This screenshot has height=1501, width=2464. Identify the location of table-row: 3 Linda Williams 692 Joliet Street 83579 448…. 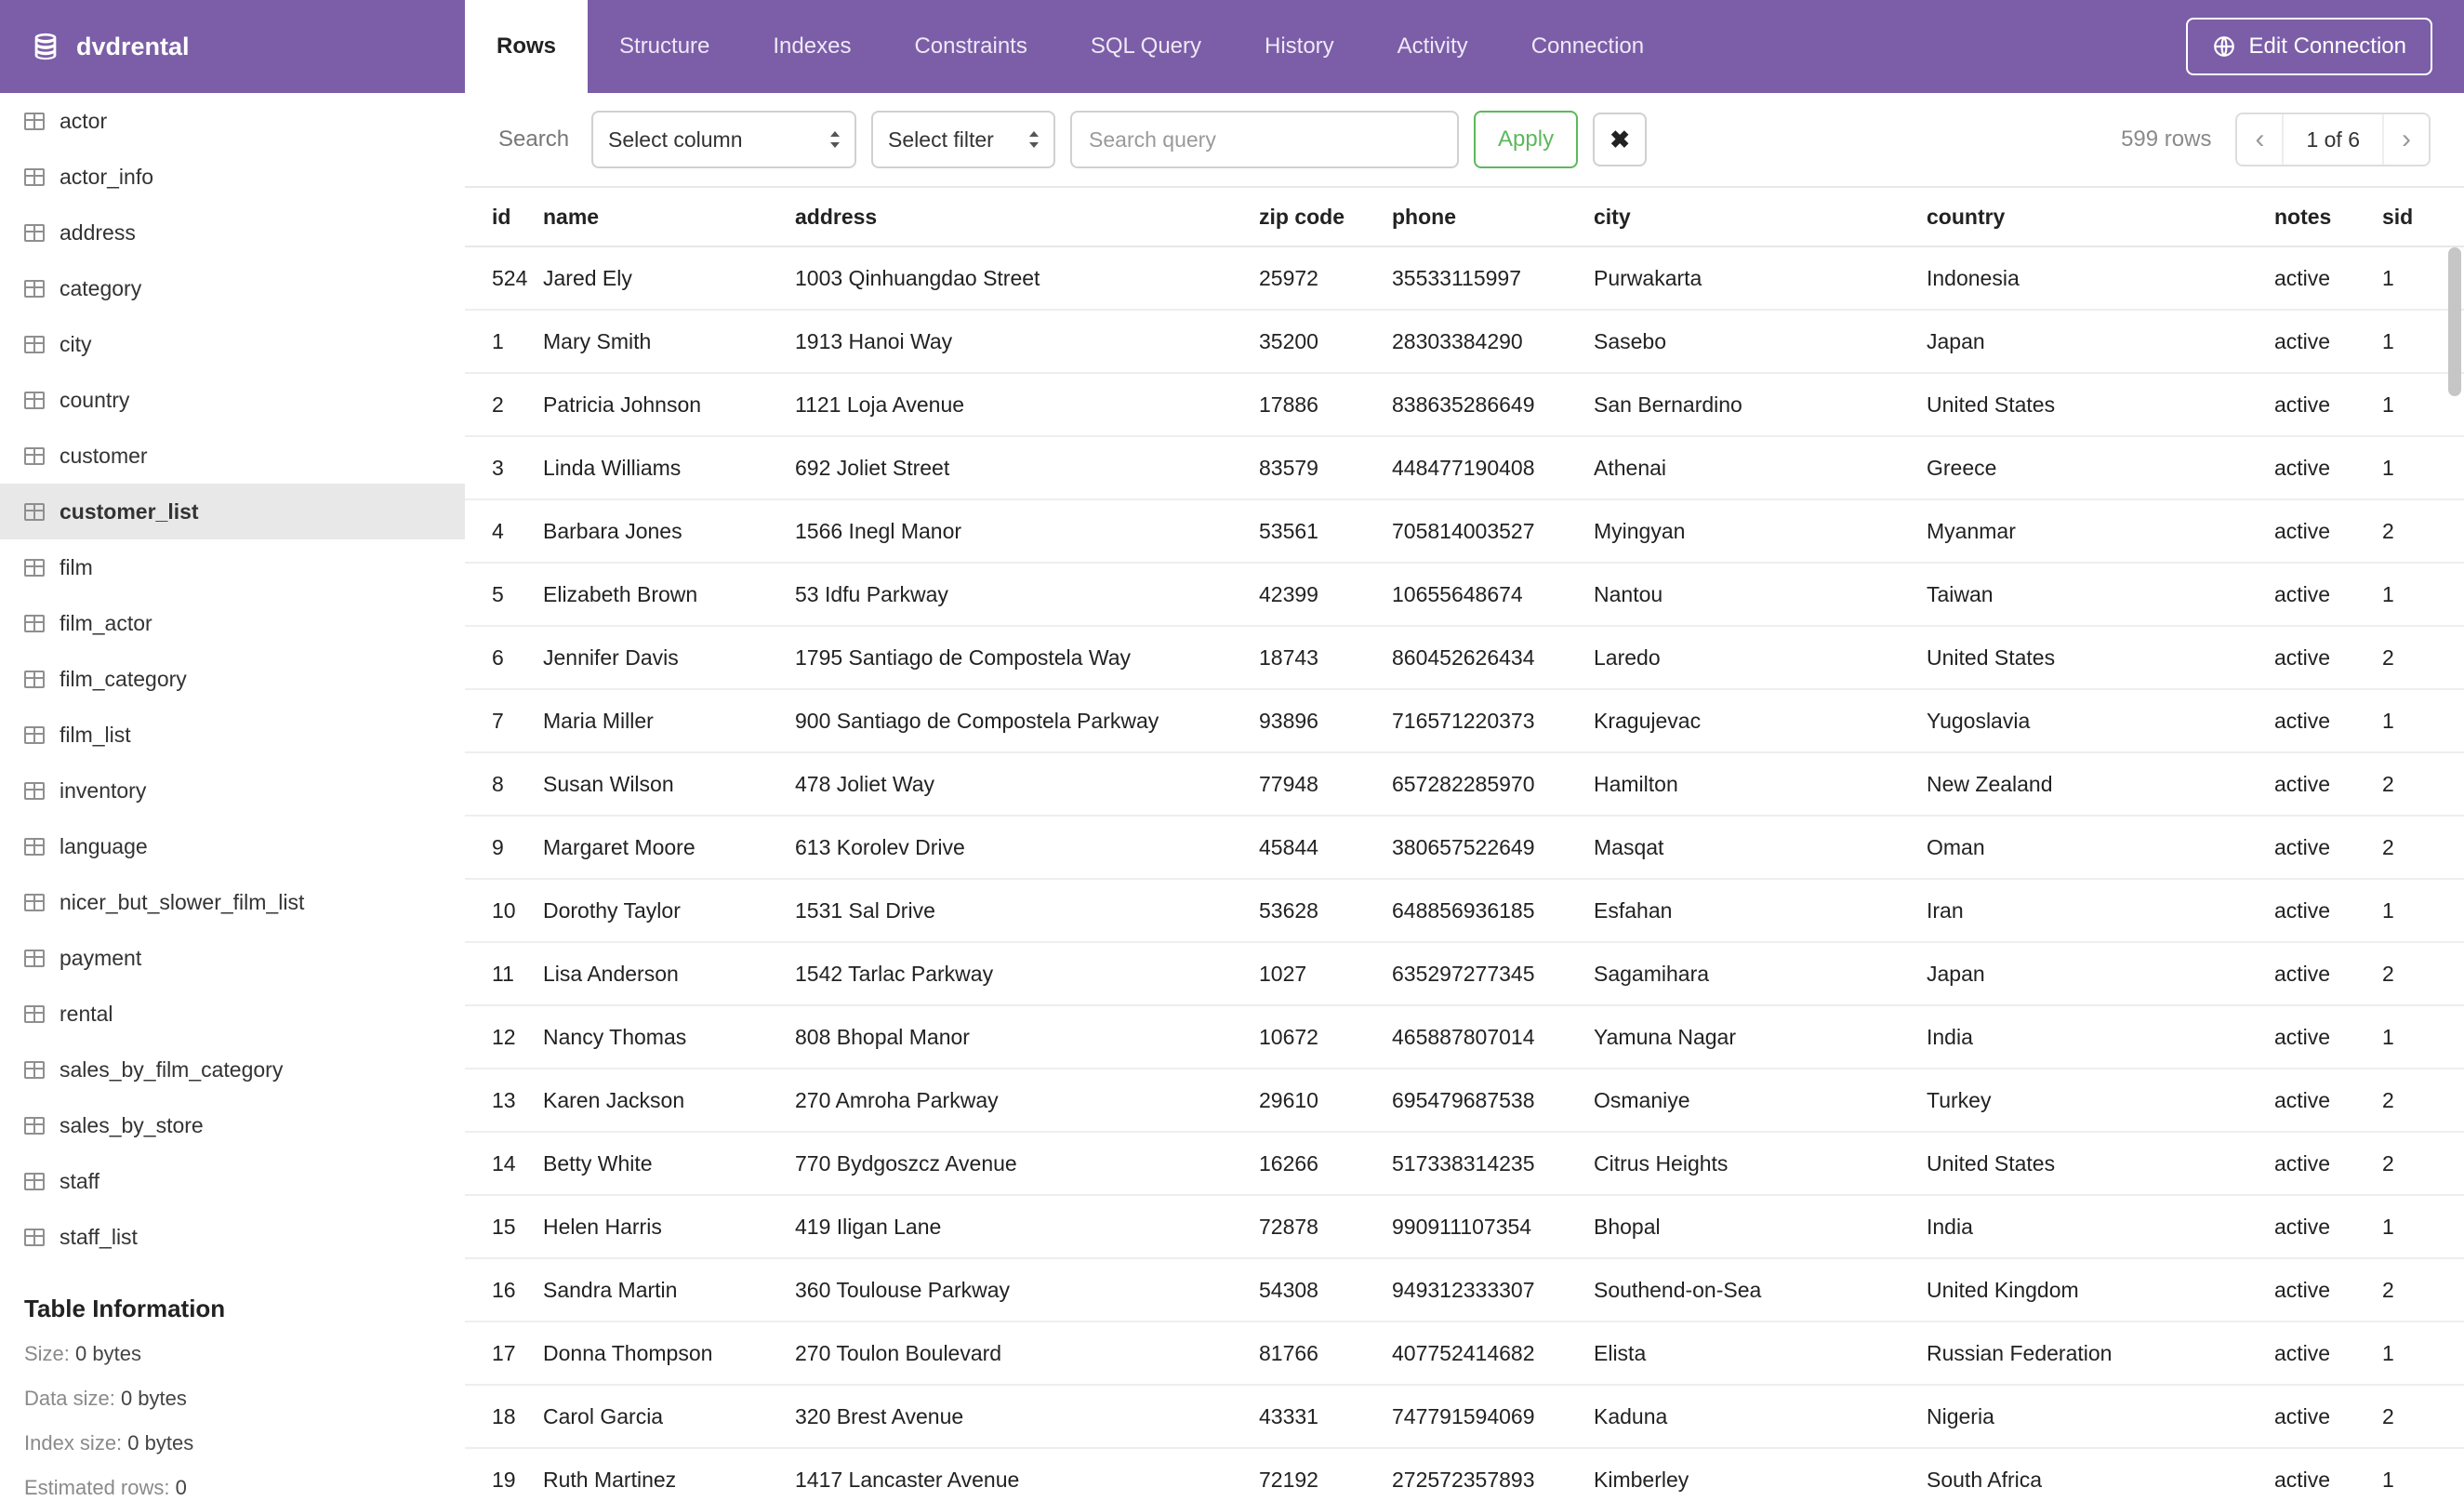
(1464, 468).